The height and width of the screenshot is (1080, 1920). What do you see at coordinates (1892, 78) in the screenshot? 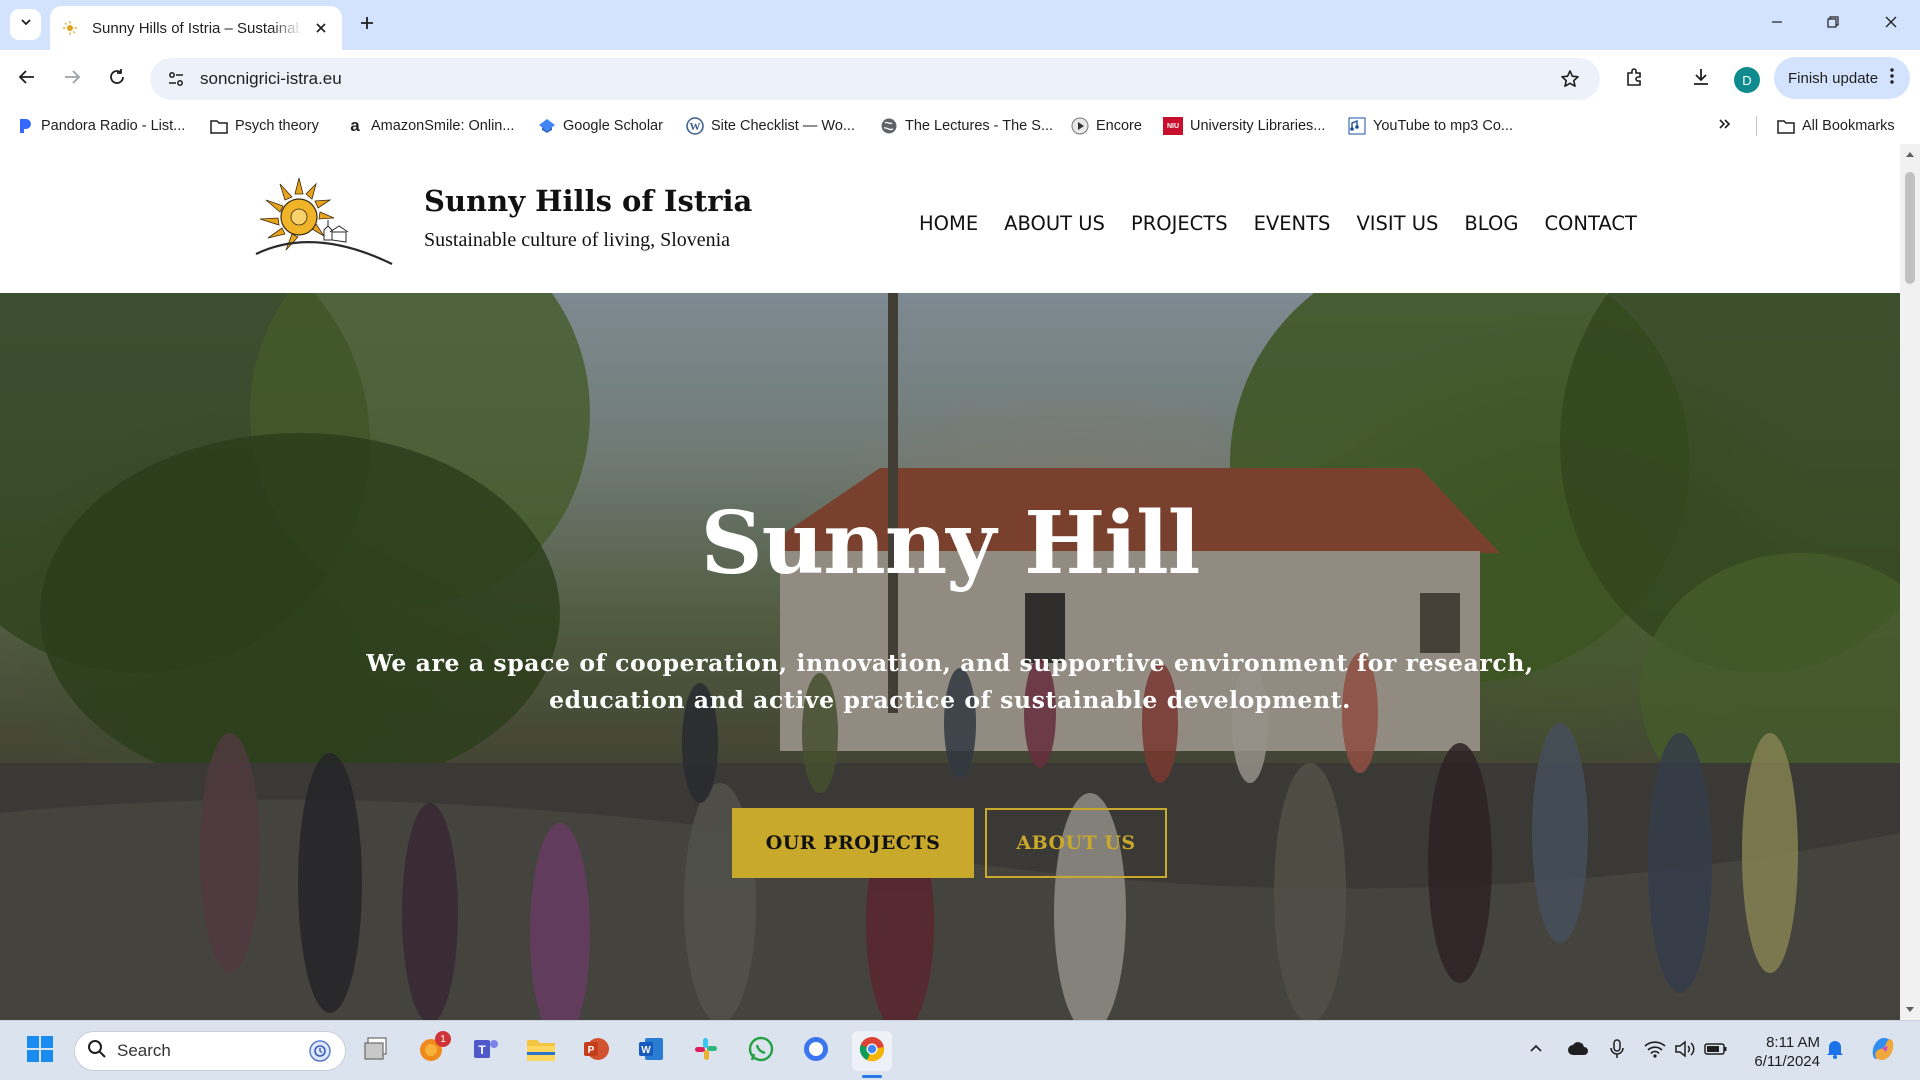
I see `more-vert-icon` at bounding box center [1892, 78].